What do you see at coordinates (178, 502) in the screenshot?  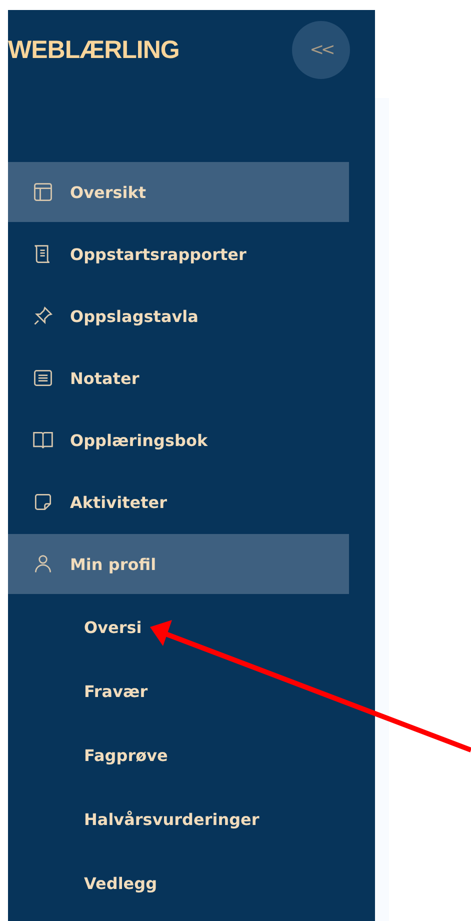 I see `nav-item: Aktiviteter` at bounding box center [178, 502].